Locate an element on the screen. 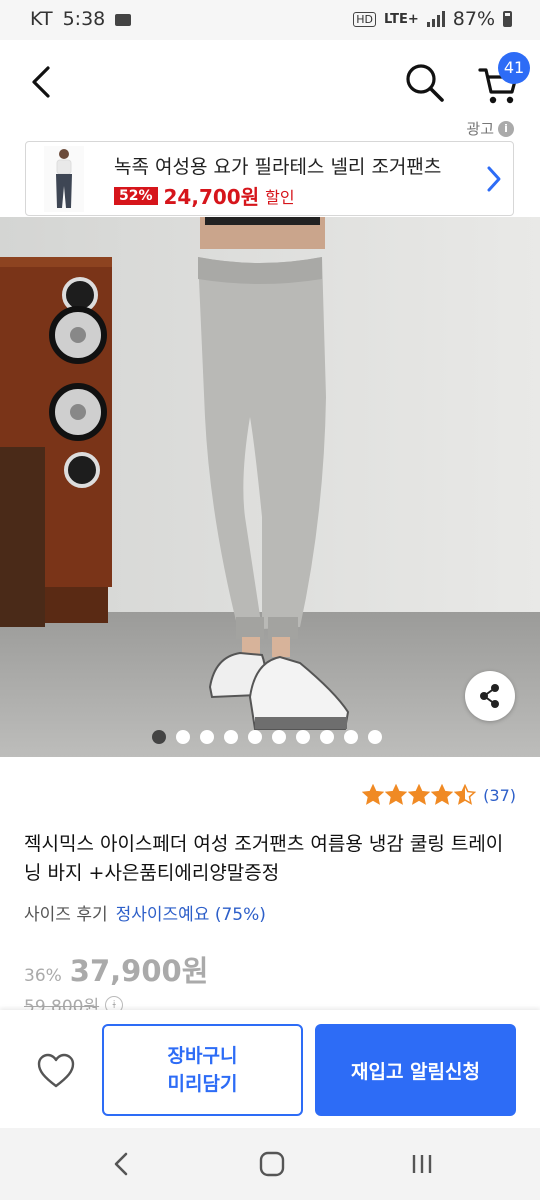 The height and width of the screenshot is (1200, 540). search-icon is located at coordinates (425, 83).